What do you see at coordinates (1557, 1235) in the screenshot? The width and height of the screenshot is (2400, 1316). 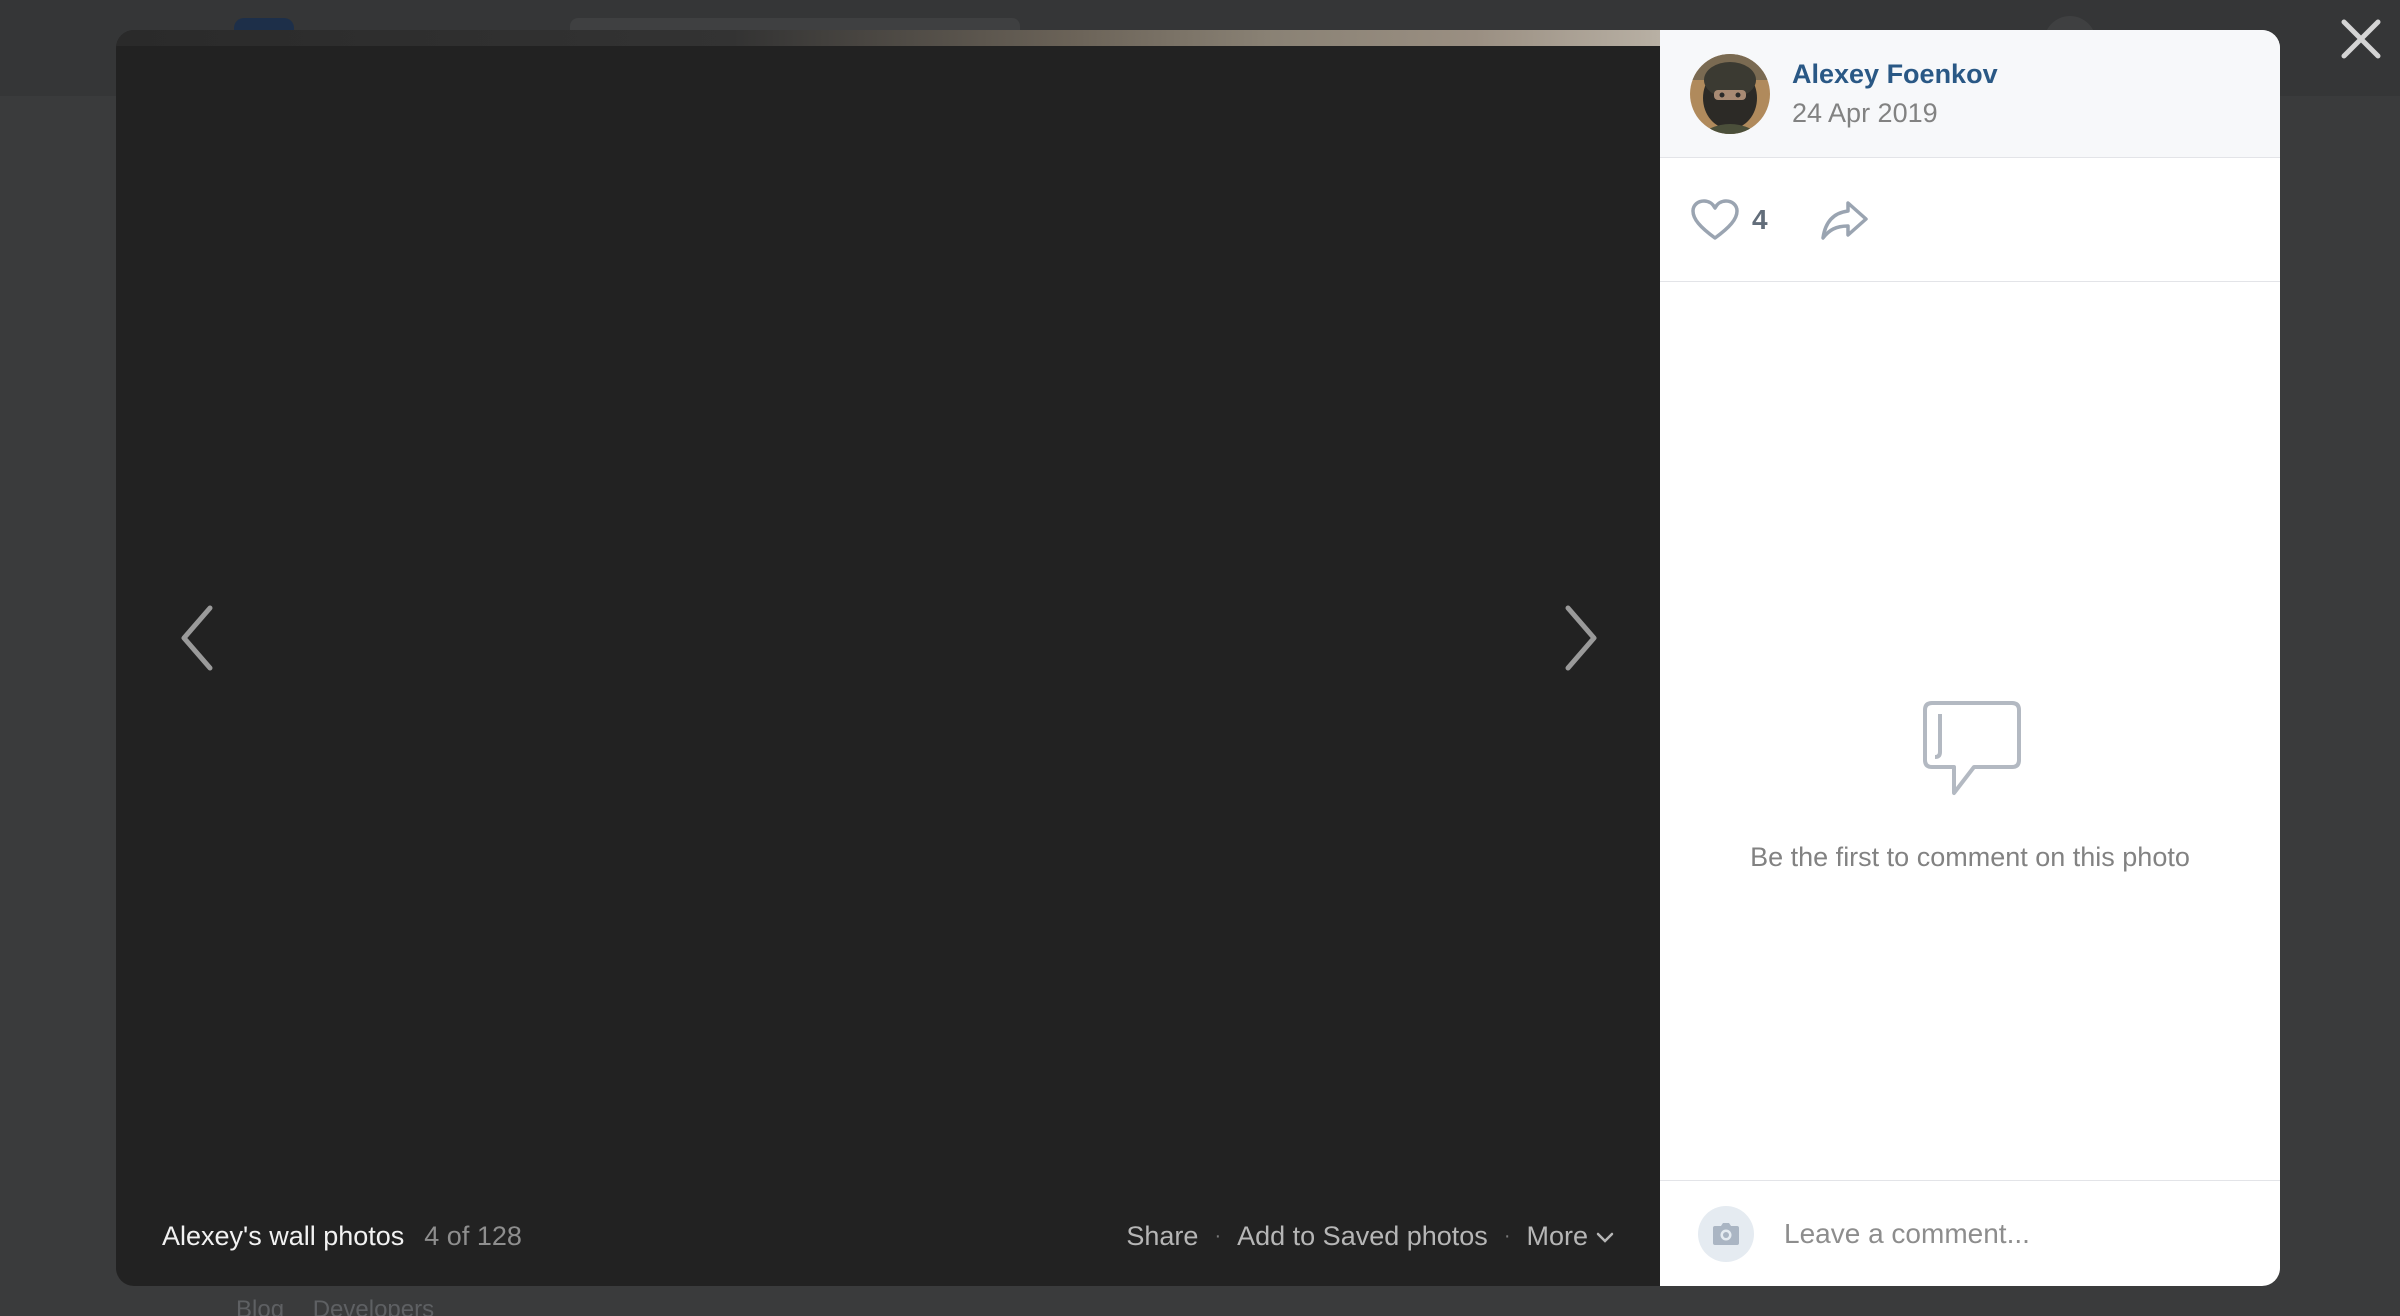 I see `more-label: More` at bounding box center [1557, 1235].